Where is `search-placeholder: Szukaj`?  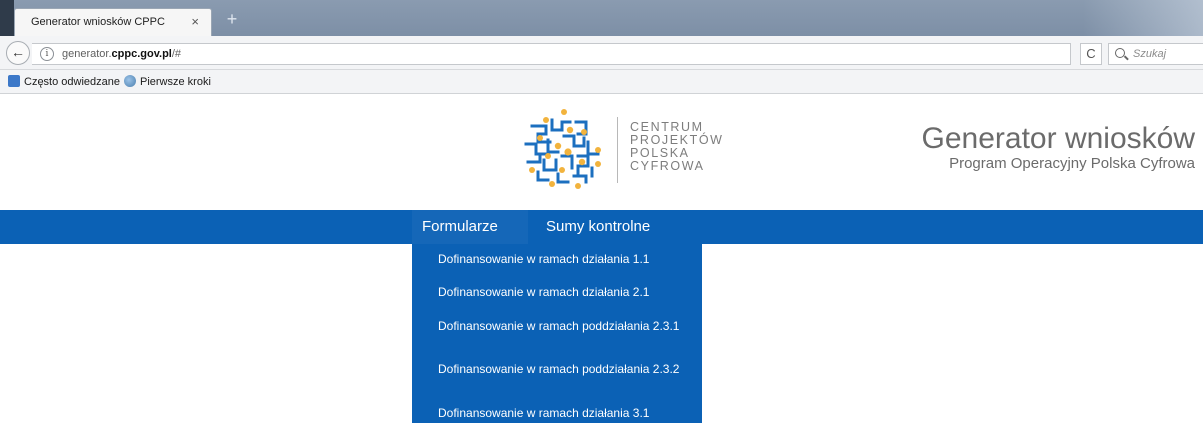 search-placeholder: Szukaj is located at coordinates (1150, 54).